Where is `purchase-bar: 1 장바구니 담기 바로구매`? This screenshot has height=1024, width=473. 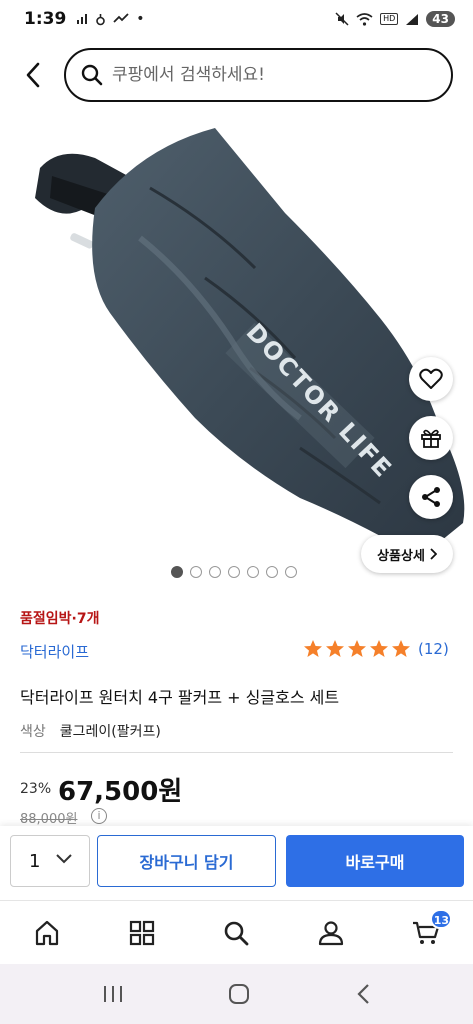
purchase-bar: 1 장바구니 담기 바로구매 is located at coordinates (236, 863).